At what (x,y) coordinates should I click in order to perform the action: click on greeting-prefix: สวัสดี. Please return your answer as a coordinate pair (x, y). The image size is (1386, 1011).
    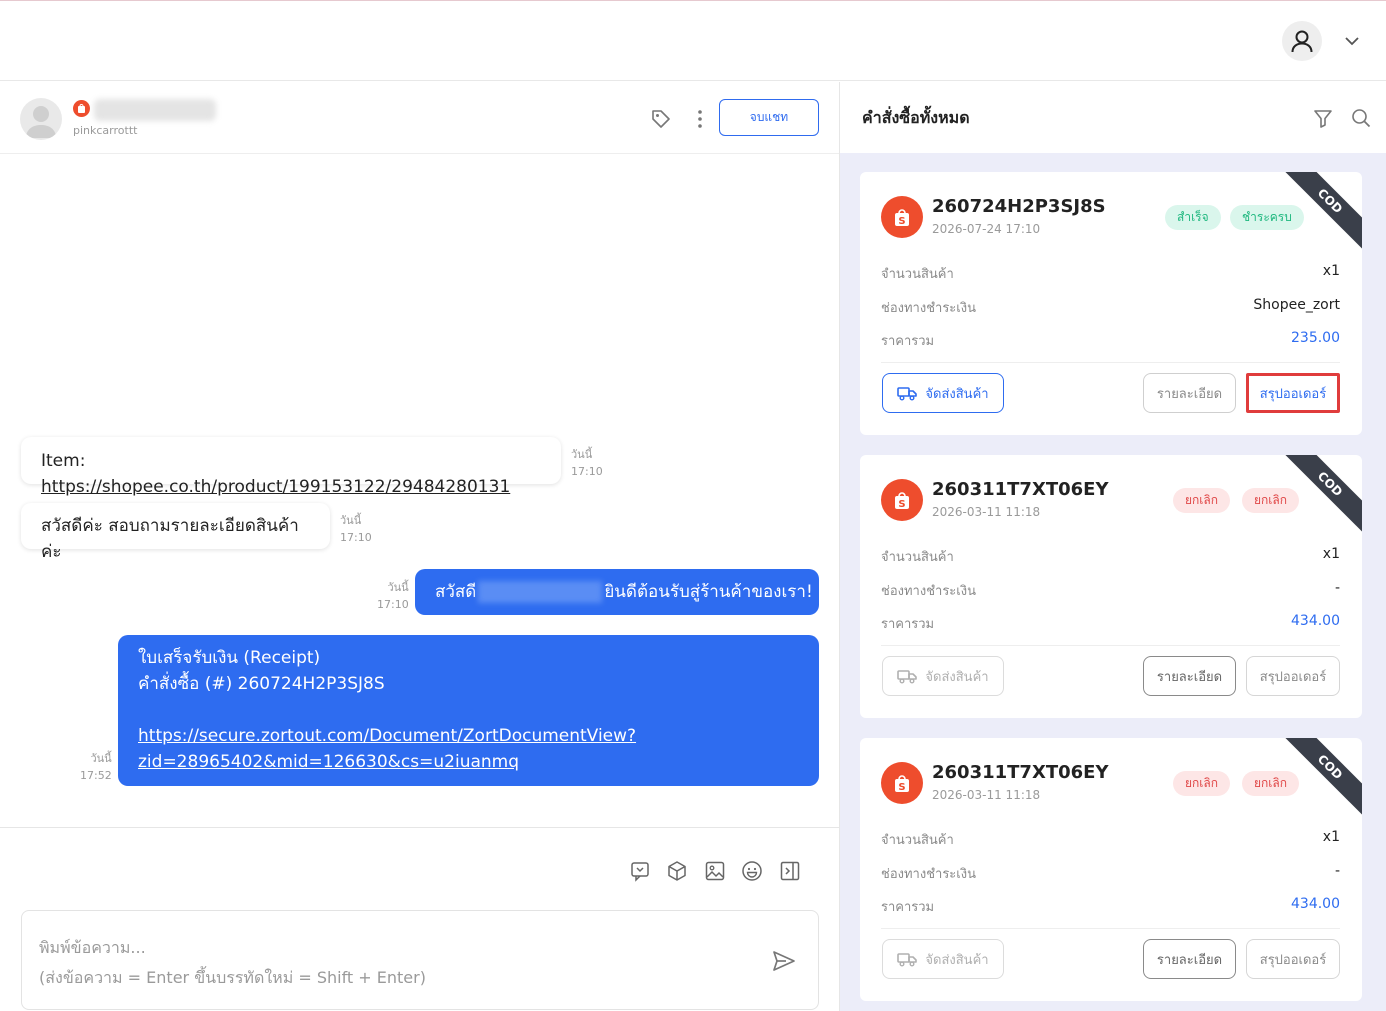
    Looking at the image, I should click on (456, 592).